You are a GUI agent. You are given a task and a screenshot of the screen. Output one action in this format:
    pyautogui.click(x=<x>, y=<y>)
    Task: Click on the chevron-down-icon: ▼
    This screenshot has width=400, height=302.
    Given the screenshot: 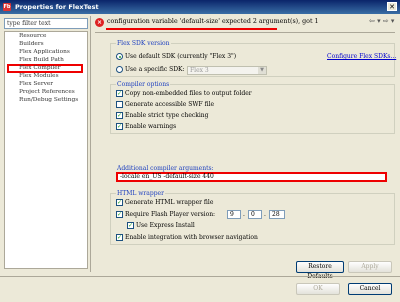 What is the action you would take?
    pyautogui.click(x=262, y=70)
    